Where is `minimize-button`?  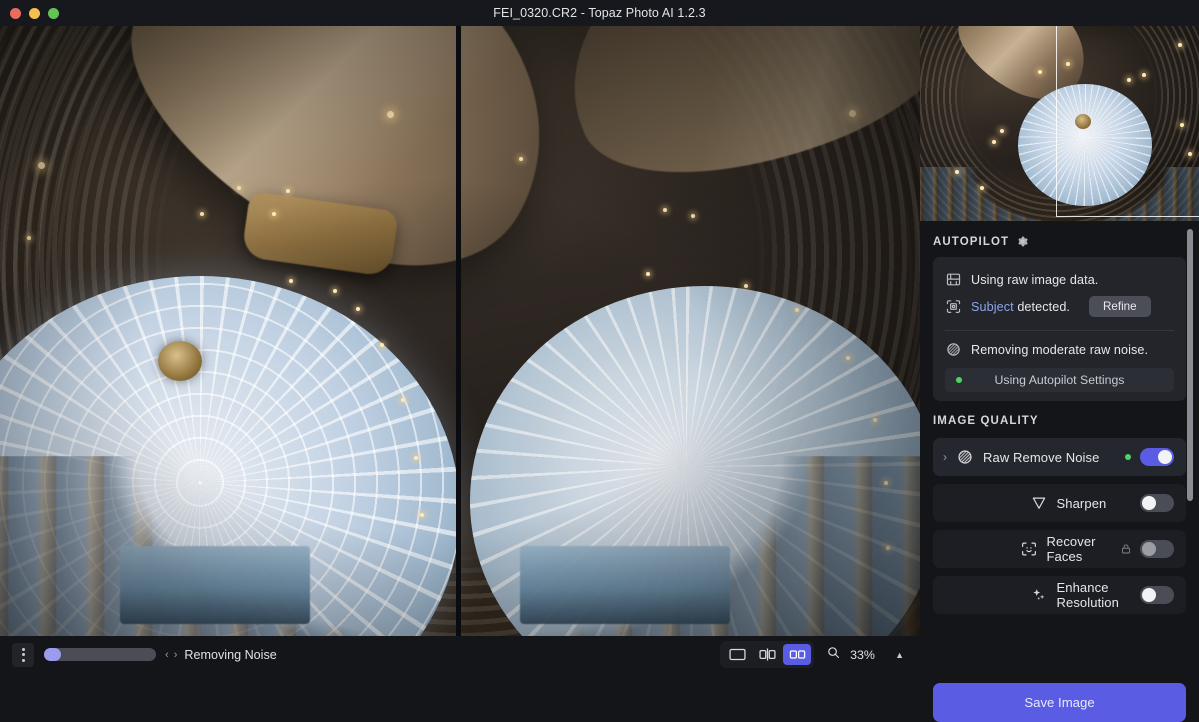
minimize-button is located at coordinates (34, 13).